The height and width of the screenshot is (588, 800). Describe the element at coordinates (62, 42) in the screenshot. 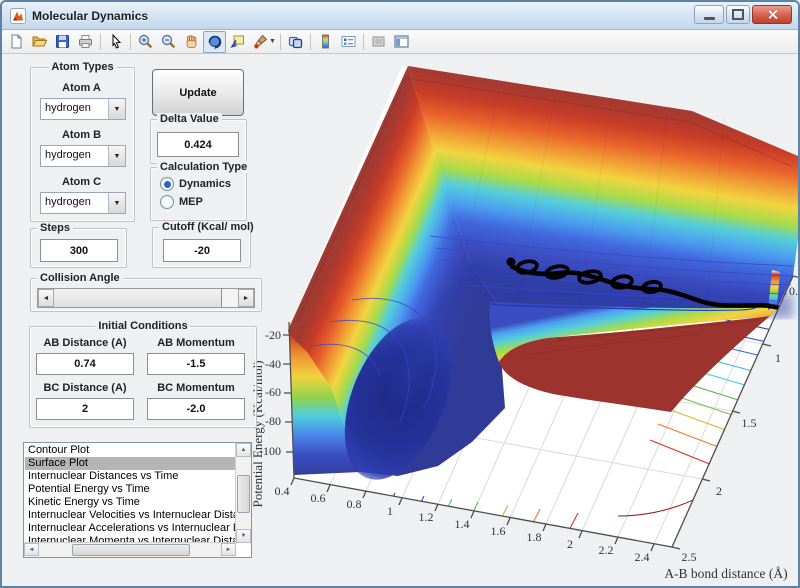

I see `save-icon` at that location.